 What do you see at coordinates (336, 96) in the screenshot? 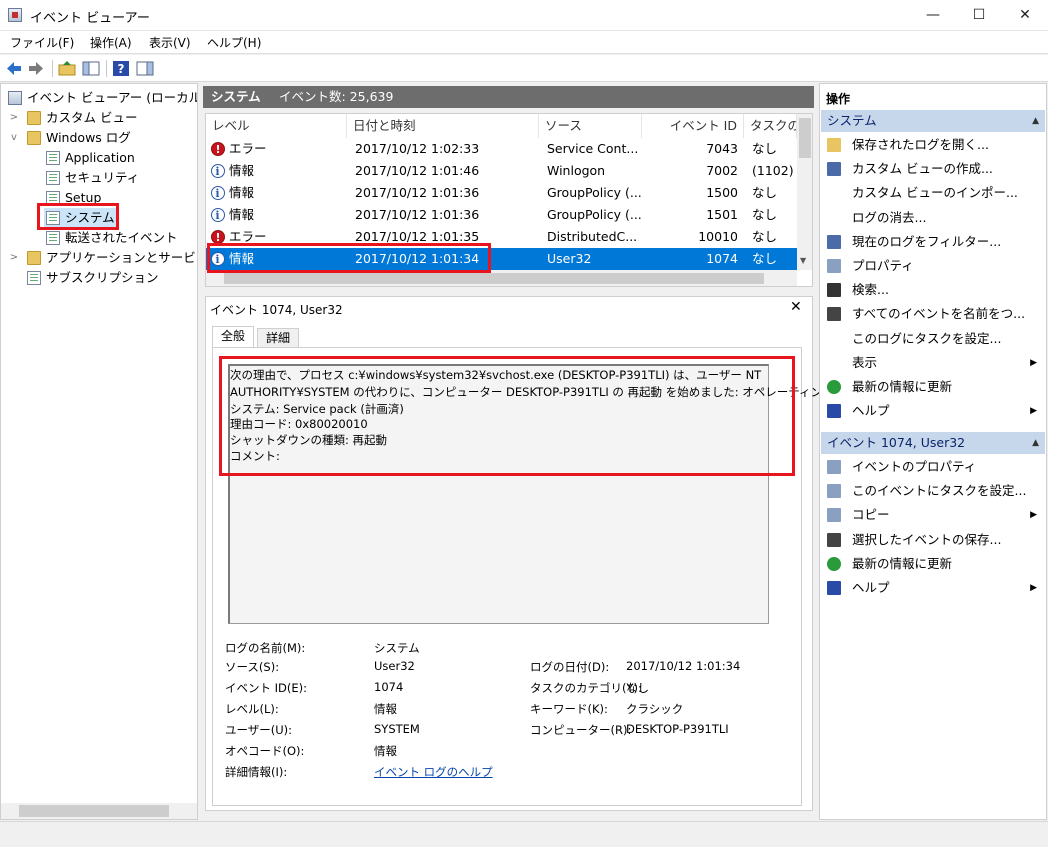
I see `event-count: イベント数: 25,639` at bounding box center [336, 96].